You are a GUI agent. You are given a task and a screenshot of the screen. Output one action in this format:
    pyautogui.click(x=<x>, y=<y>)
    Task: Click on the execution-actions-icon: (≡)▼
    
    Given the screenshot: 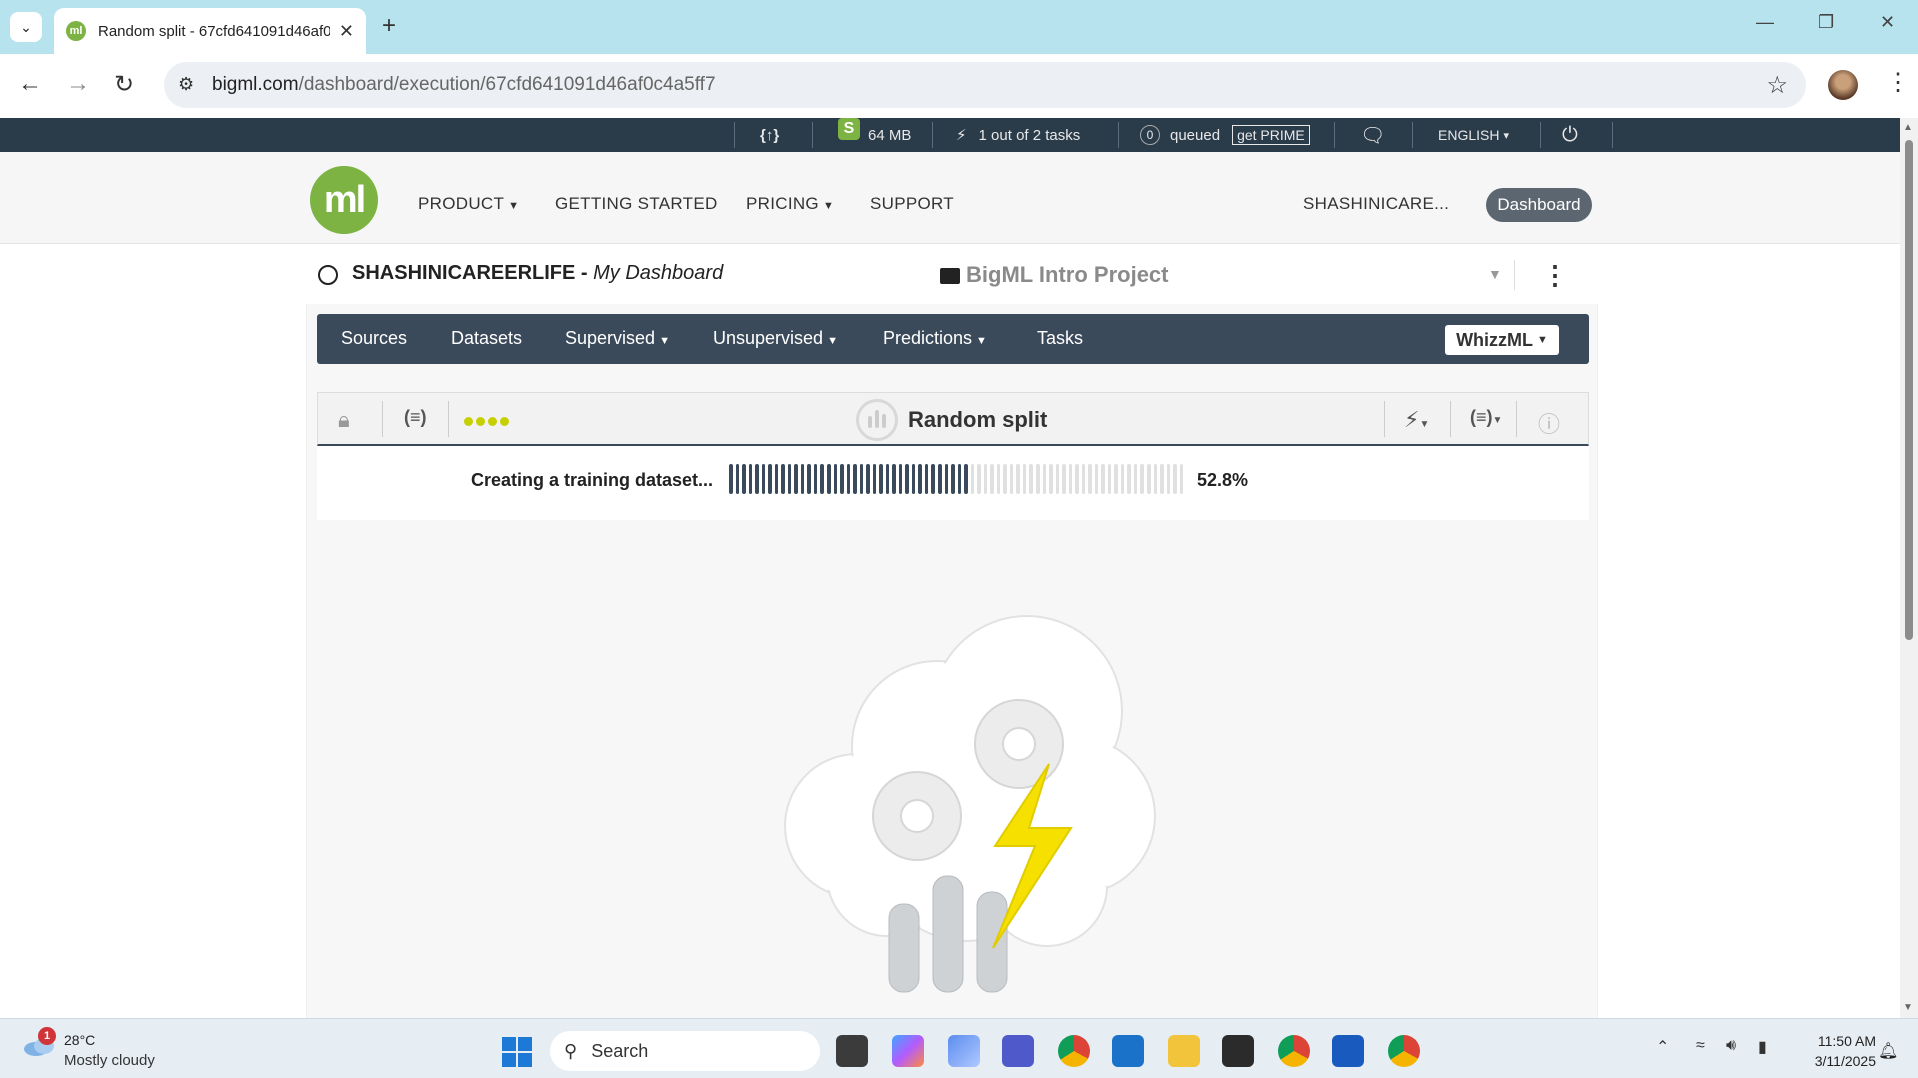 What is the action you would take?
    pyautogui.click(x=1486, y=417)
    